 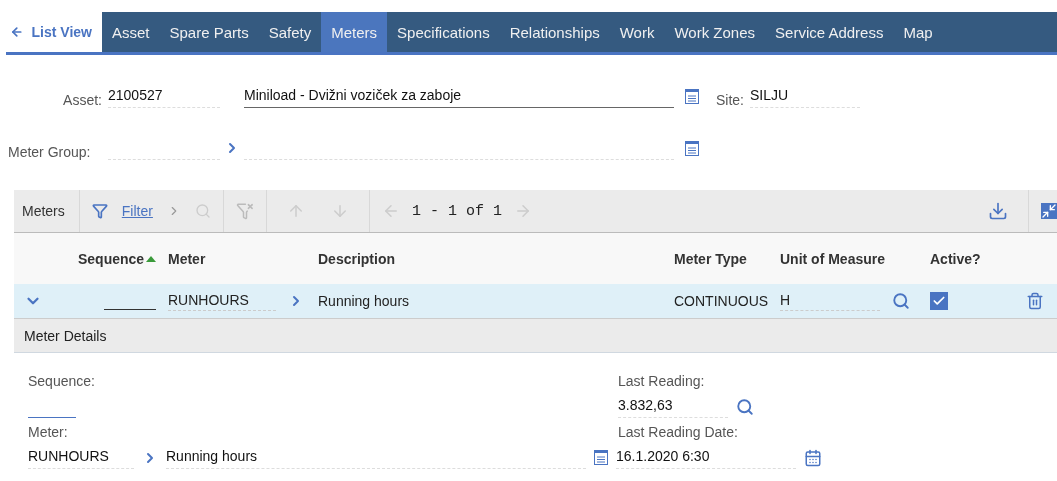 I want to click on column-header: Description, so click(x=496, y=258).